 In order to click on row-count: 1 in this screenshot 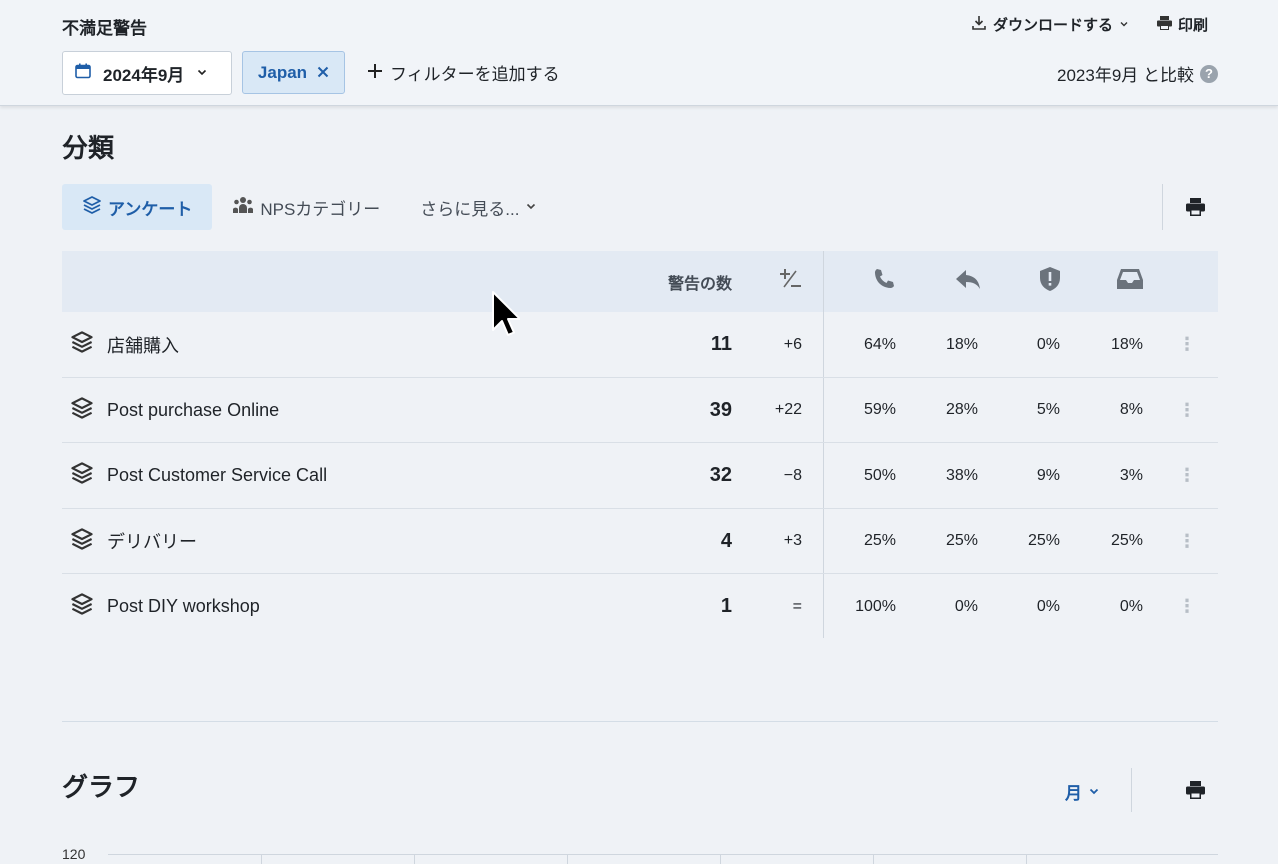, I will do `click(726, 606)`.